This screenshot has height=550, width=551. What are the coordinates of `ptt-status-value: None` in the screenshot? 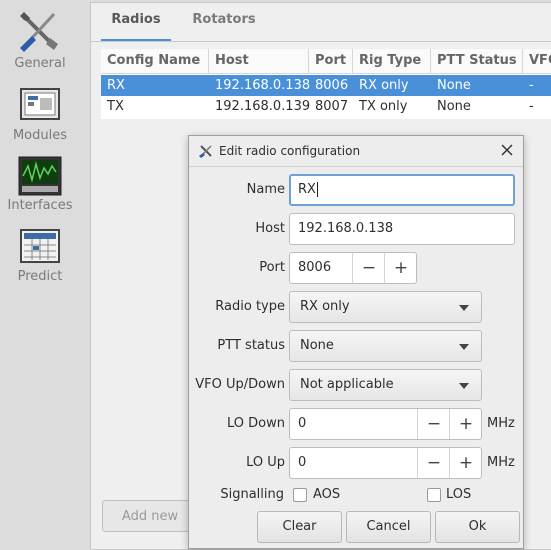 It's located at (317, 345).